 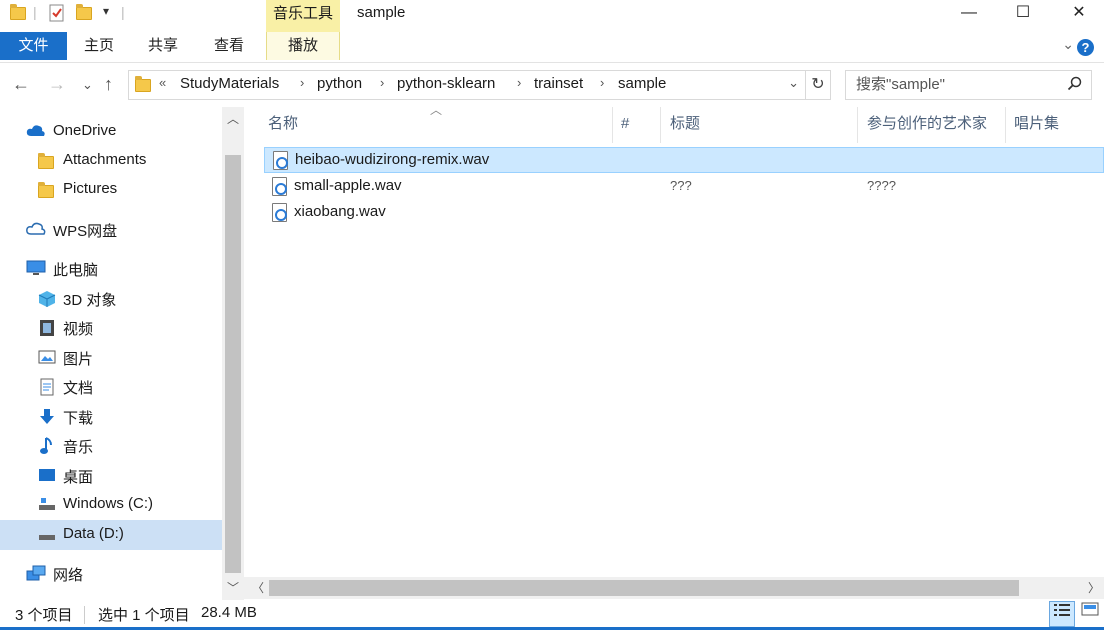 I want to click on tab-file: 文件, so click(x=33, y=46).